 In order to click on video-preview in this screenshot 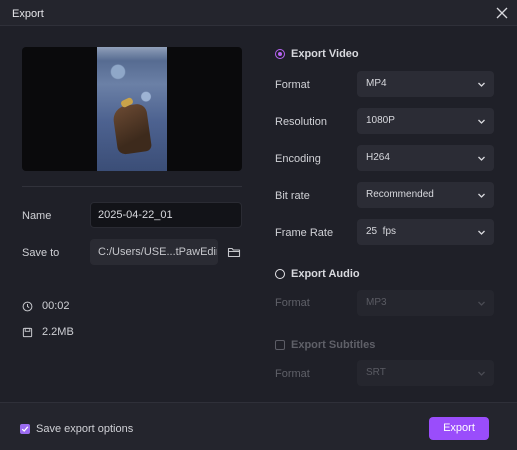, I will do `click(132, 109)`.